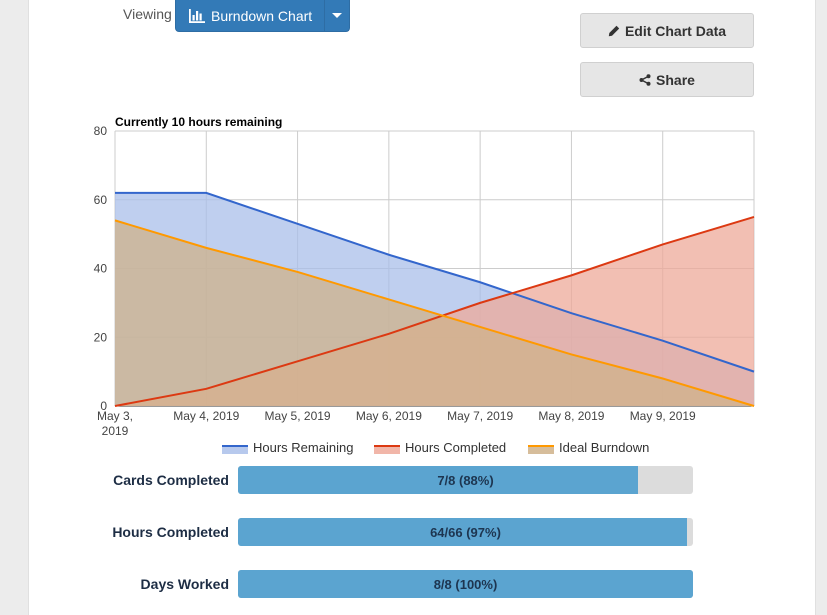 Image resolution: width=827 pixels, height=615 pixels. What do you see at coordinates (298, 416) in the screenshot?
I see `x-tick-label: May 5, 2019` at bounding box center [298, 416].